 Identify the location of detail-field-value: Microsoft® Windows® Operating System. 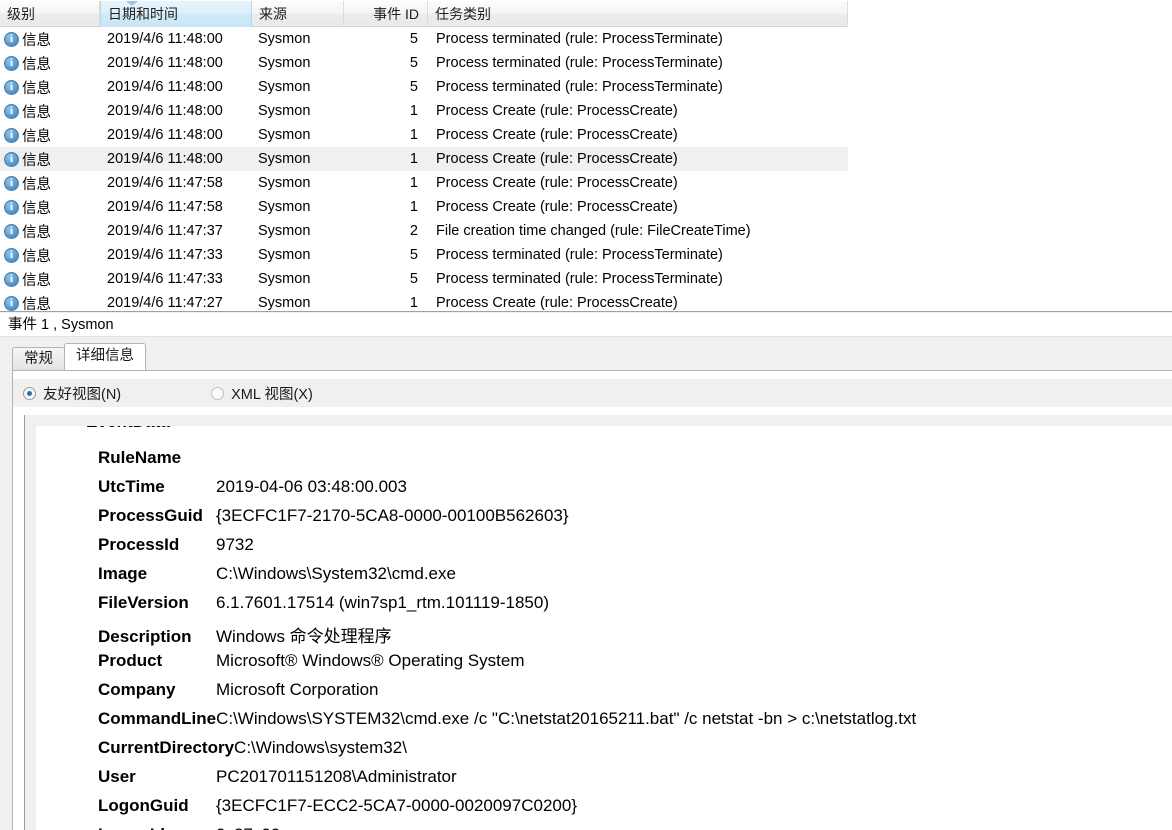
(370, 660).